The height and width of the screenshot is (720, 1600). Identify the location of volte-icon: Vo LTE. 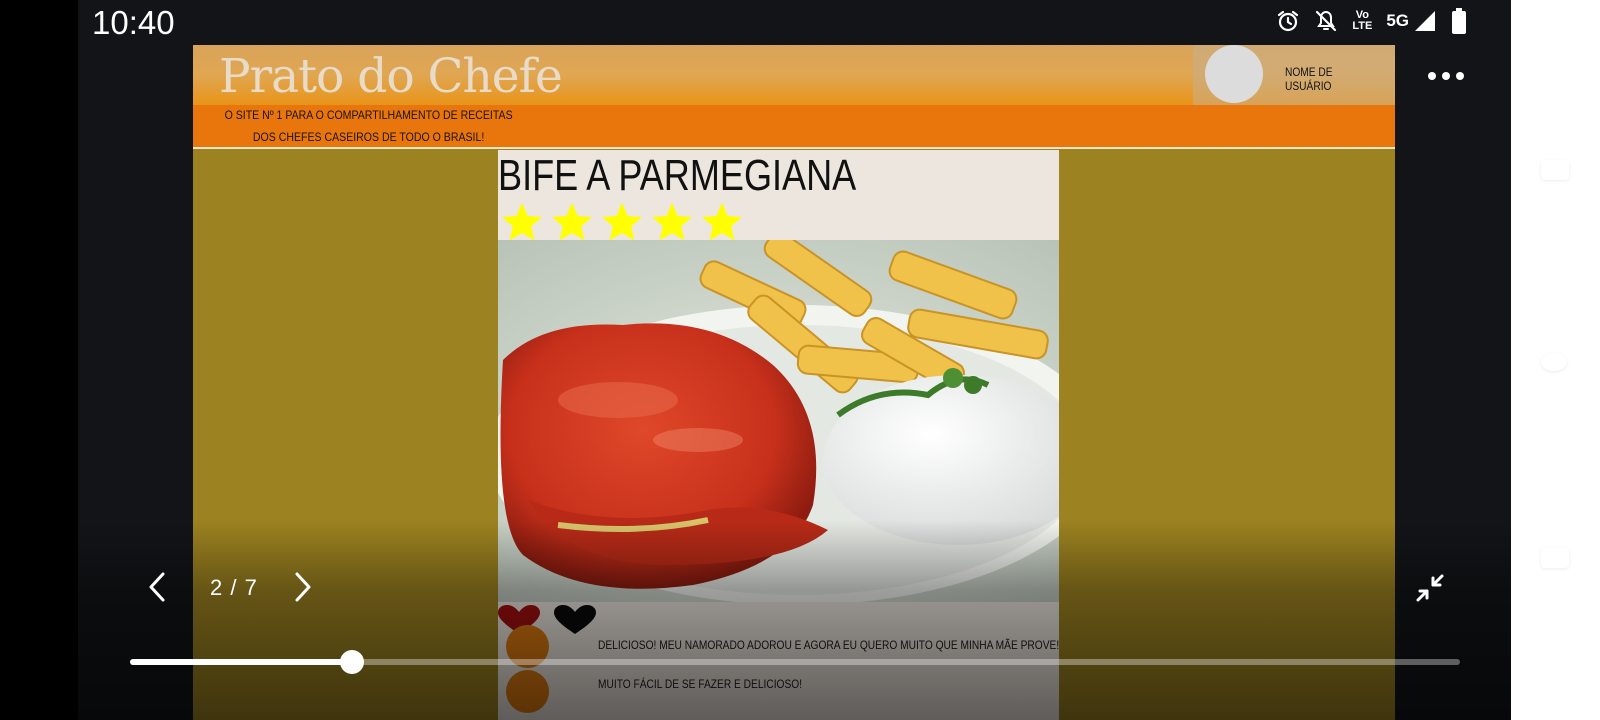
(1362, 21).